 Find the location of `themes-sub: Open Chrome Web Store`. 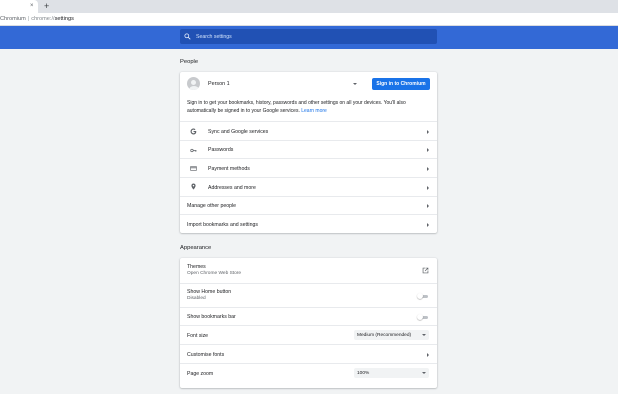

themes-sub: Open Chrome Web Store is located at coordinates (214, 273).